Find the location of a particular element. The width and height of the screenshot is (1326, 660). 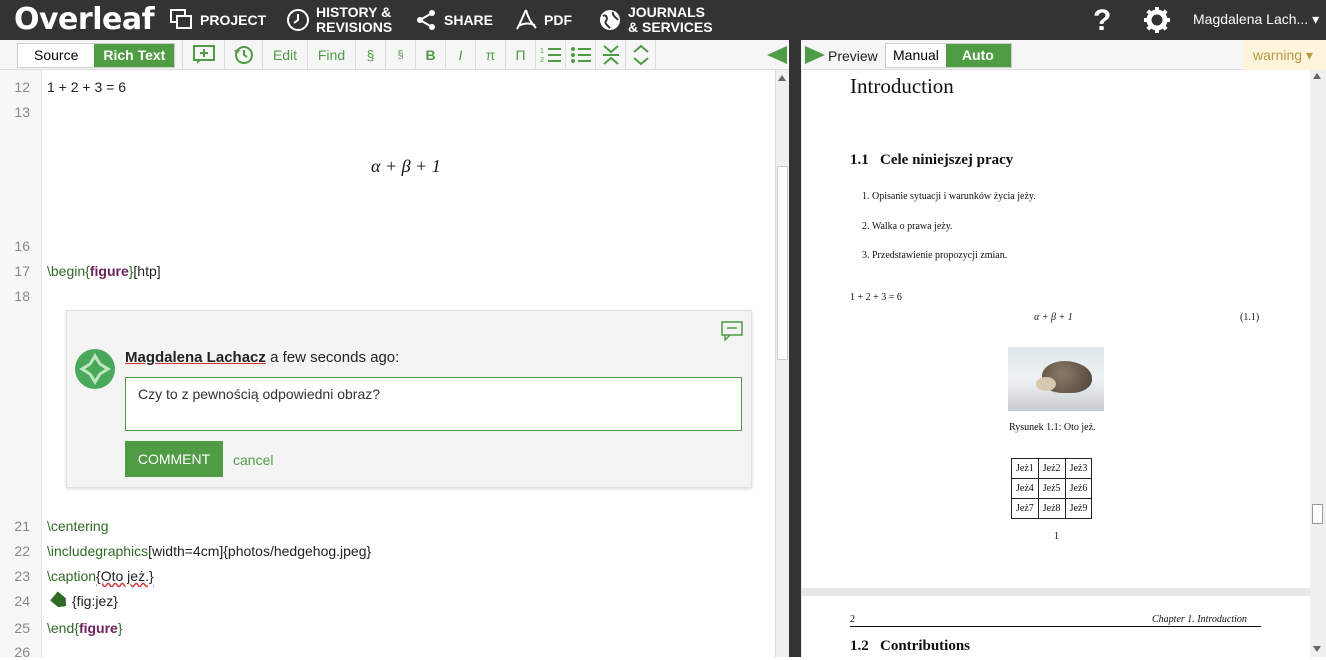

editor-mode-toggle: Source Rich Text is located at coordinates (96, 55).